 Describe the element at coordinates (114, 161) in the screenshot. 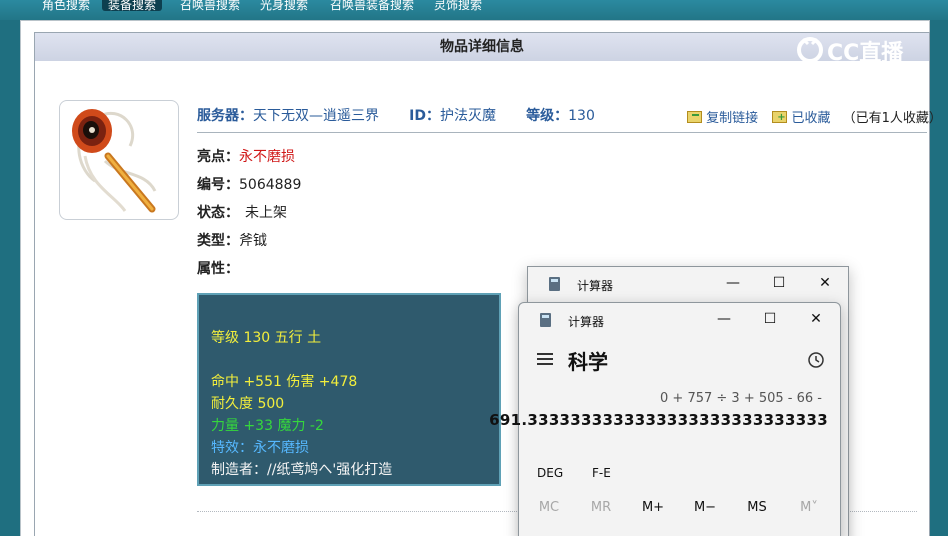

I see `axe-weapon-icon` at that location.